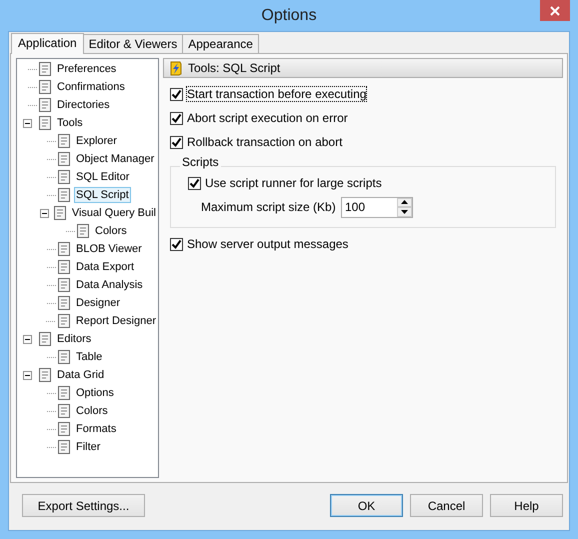  Describe the element at coordinates (200, 162) in the screenshot. I see `group-title: Scripts` at that location.